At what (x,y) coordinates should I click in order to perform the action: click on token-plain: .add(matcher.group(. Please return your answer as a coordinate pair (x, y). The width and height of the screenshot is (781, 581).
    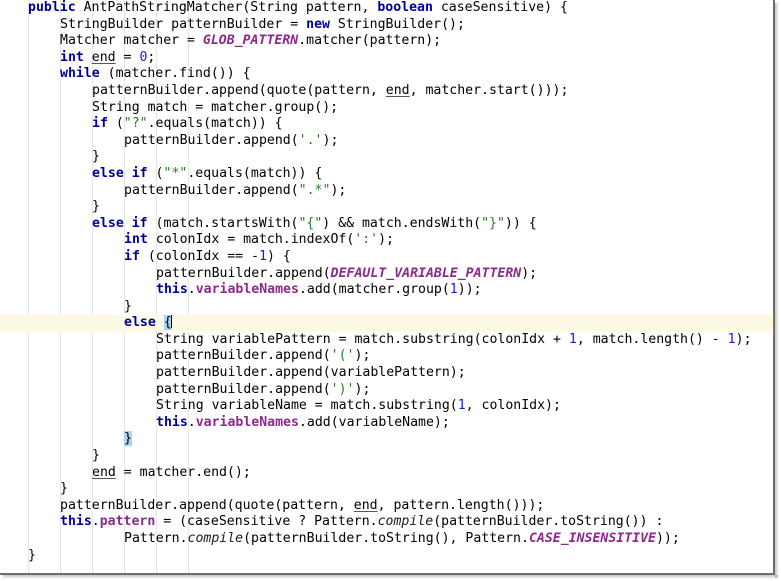
    Looking at the image, I should click on (374, 290).